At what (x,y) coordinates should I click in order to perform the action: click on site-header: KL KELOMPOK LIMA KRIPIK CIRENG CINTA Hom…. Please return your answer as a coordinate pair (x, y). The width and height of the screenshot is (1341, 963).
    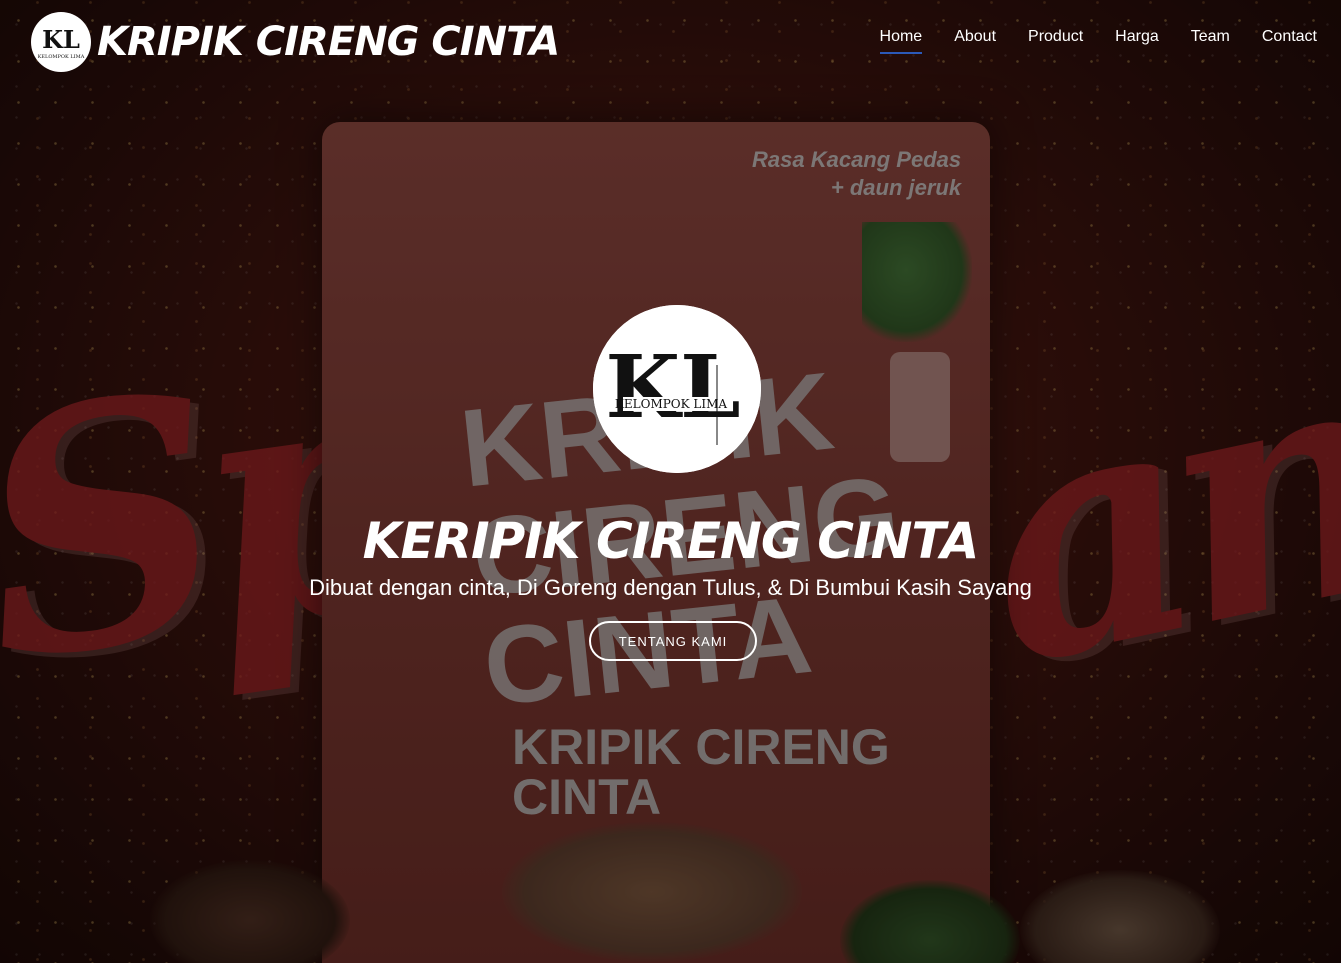
    Looking at the image, I should click on (670, 42).